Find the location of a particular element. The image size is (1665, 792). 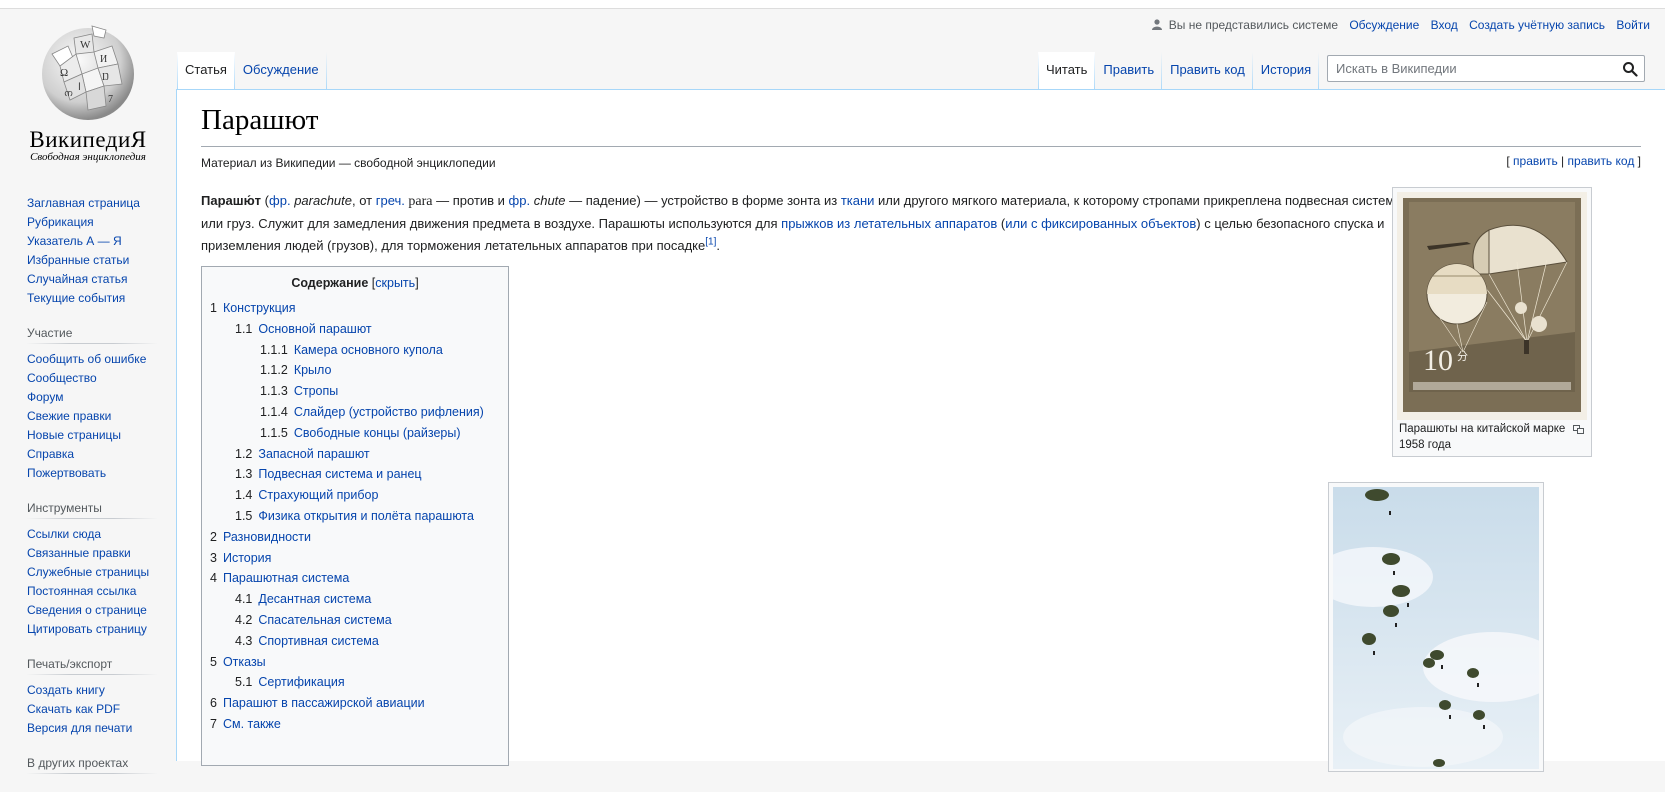

sidebar-item-community: Сообщество is located at coordinates (92, 378).